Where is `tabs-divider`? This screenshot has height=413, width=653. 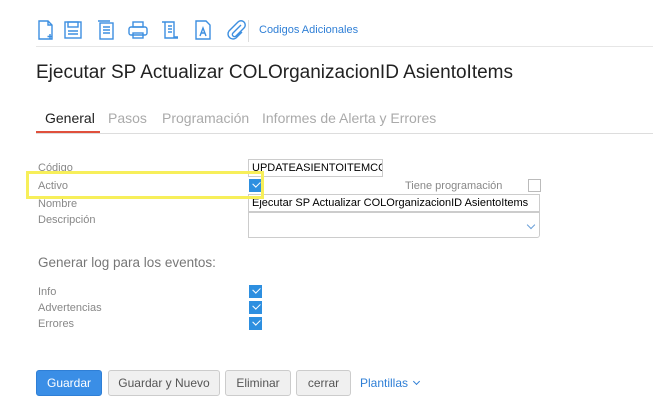 tabs-divider is located at coordinates (344, 133).